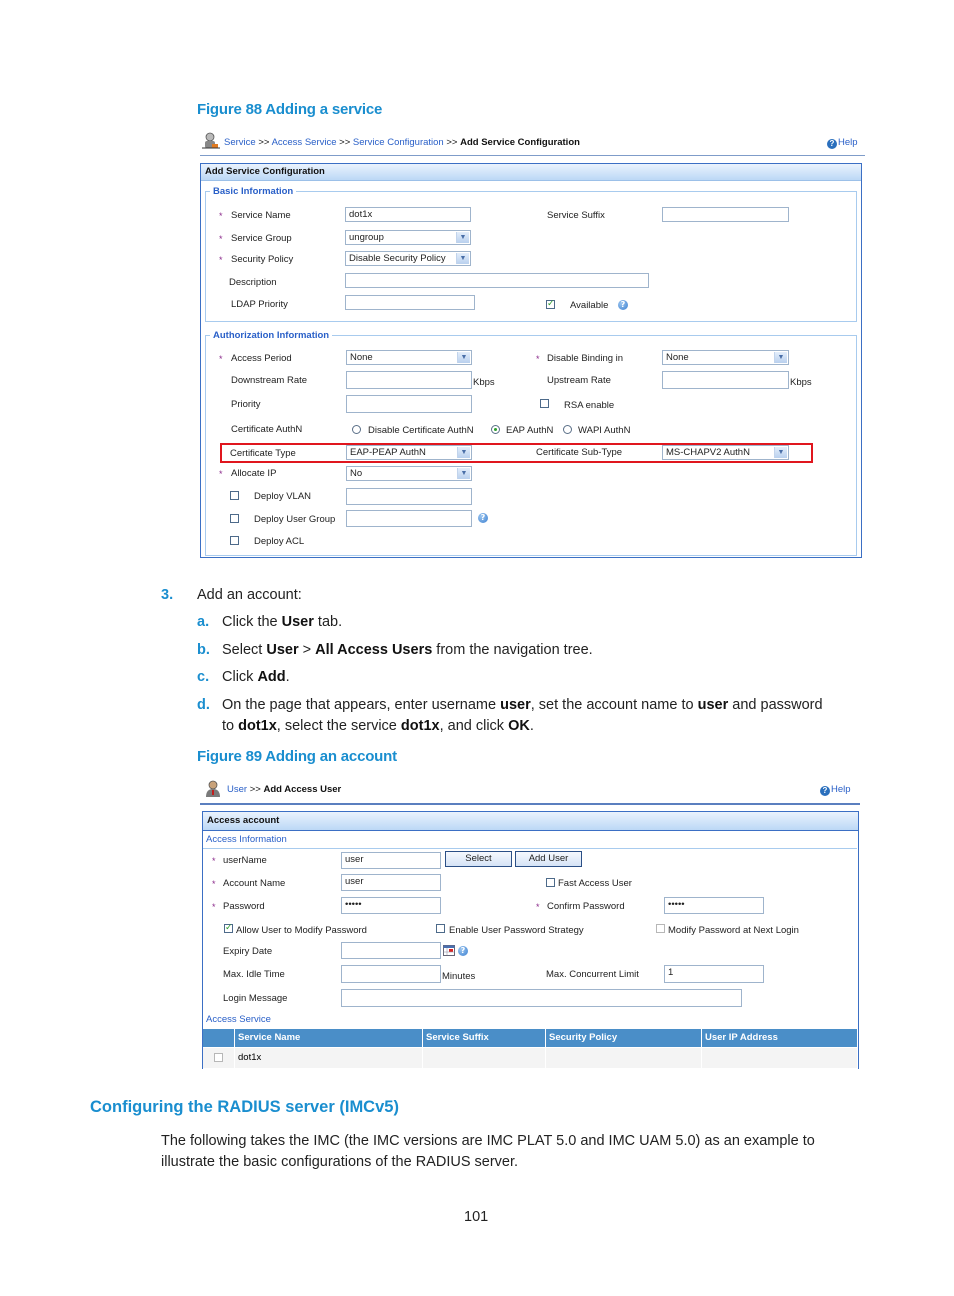 The width and height of the screenshot is (954, 1296). What do you see at coordinates (237, 789) in the screenshot?
I see `breadcrumb-user: User` at bounding box center [237, 789].